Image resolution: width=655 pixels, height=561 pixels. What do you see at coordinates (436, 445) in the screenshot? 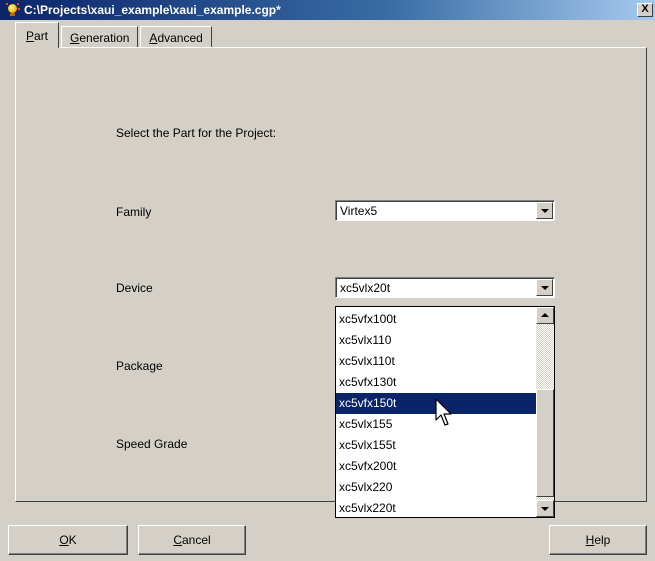
I see `list-item: xc5vlx155t` at bounding box center [436, 445].